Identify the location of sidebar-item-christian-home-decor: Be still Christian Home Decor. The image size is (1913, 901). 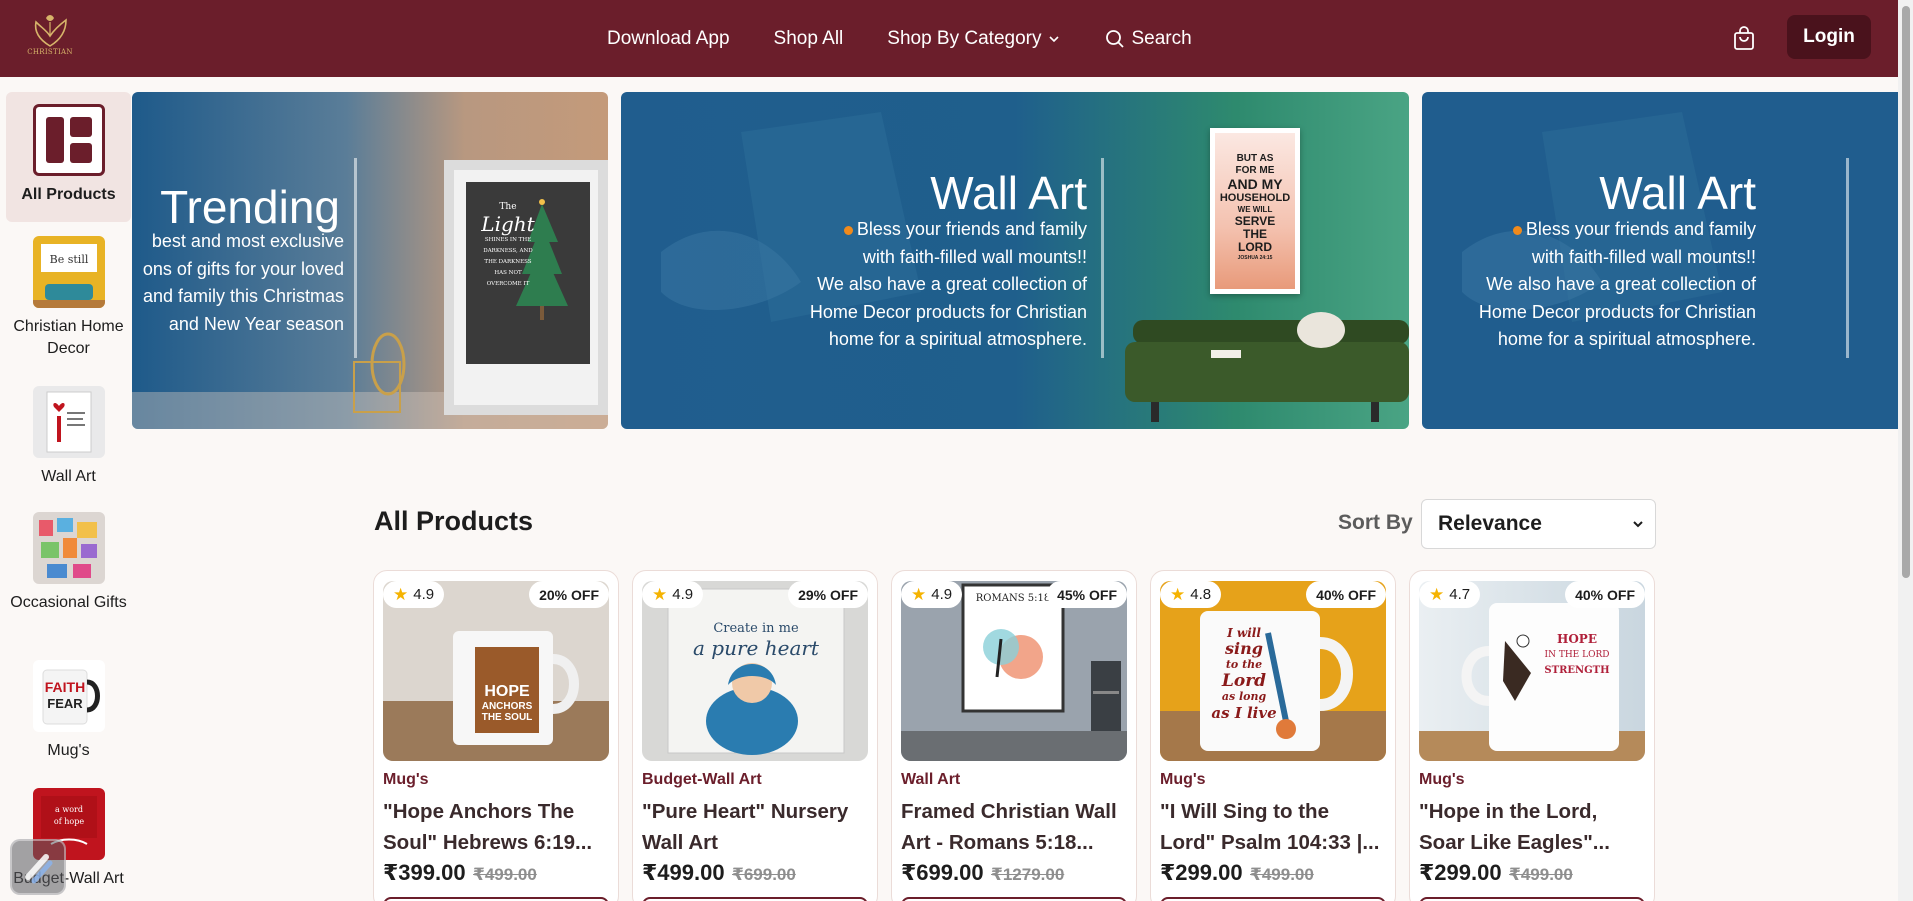
(68, 298).